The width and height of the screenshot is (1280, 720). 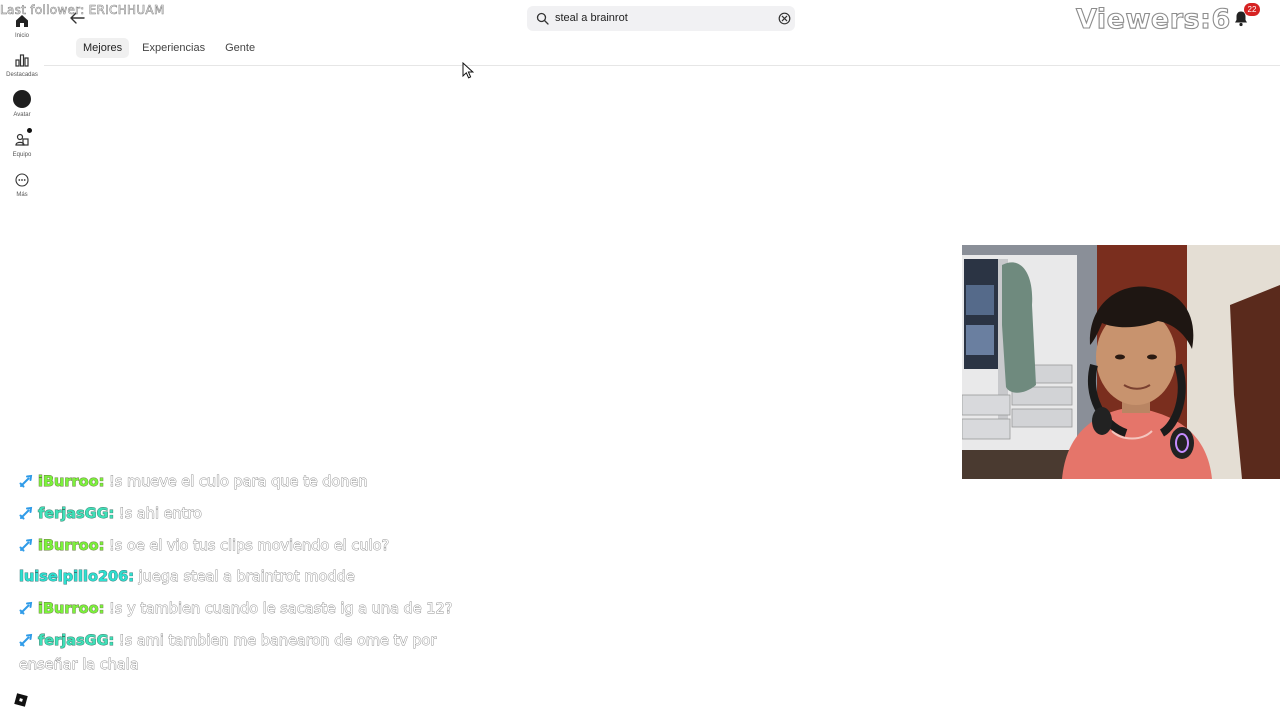 I want to click on sidebar-item-mas: Más, so click(x=22, y=185).